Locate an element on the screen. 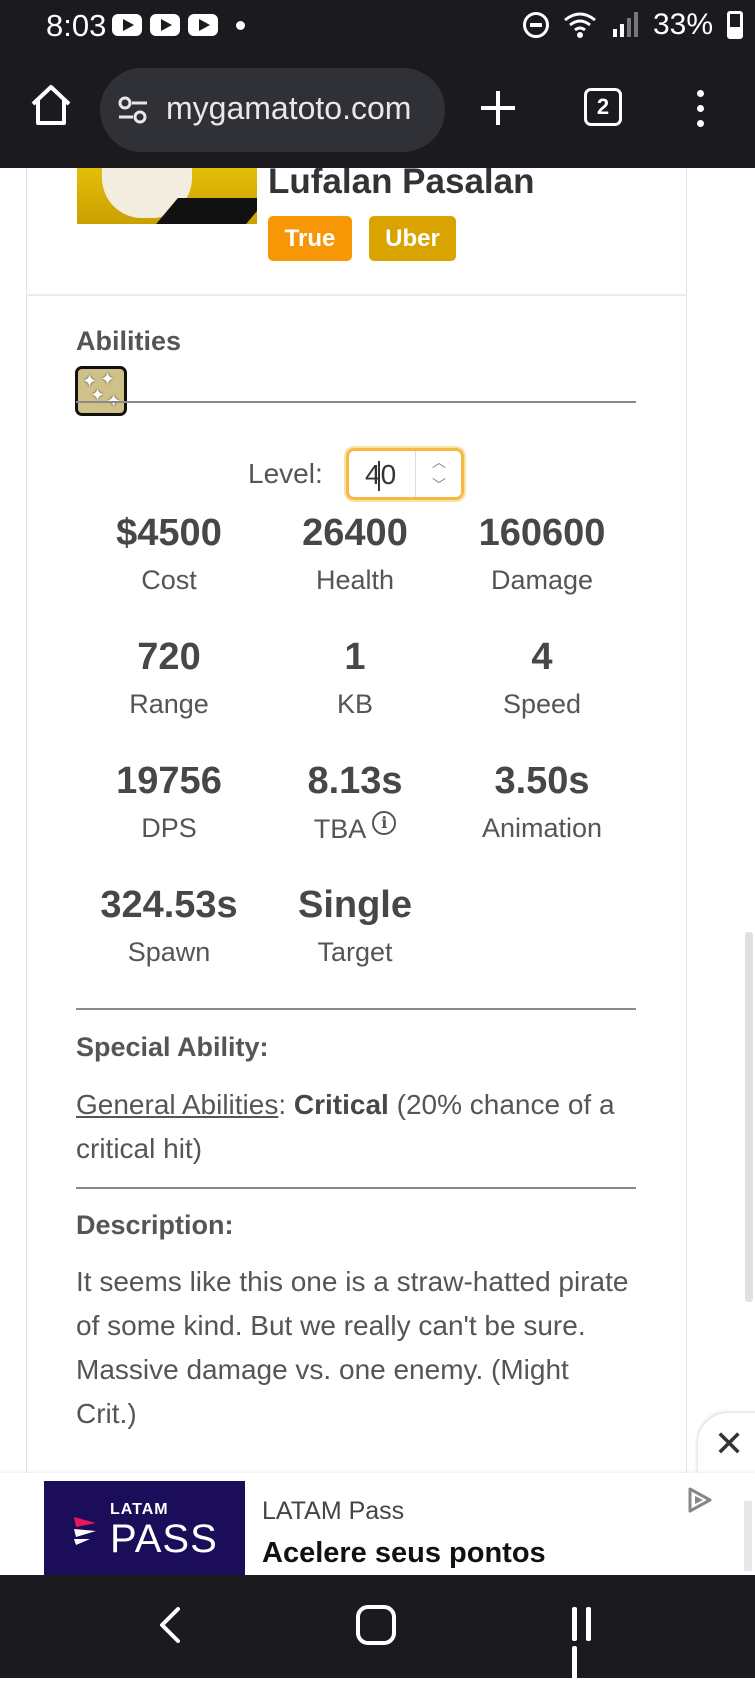  level-decrement-icon: ﹀ is located at coordinates (439, 485).